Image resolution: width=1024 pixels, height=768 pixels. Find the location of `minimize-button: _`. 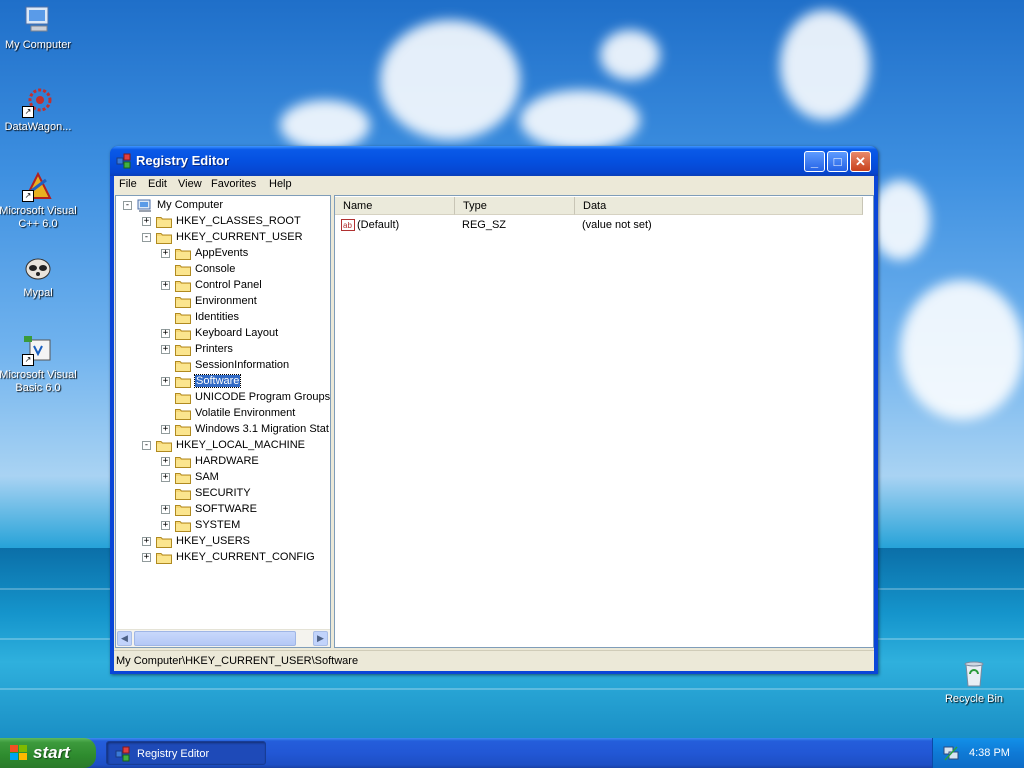

minimize-button: _ is located at coordinates (814, 161).